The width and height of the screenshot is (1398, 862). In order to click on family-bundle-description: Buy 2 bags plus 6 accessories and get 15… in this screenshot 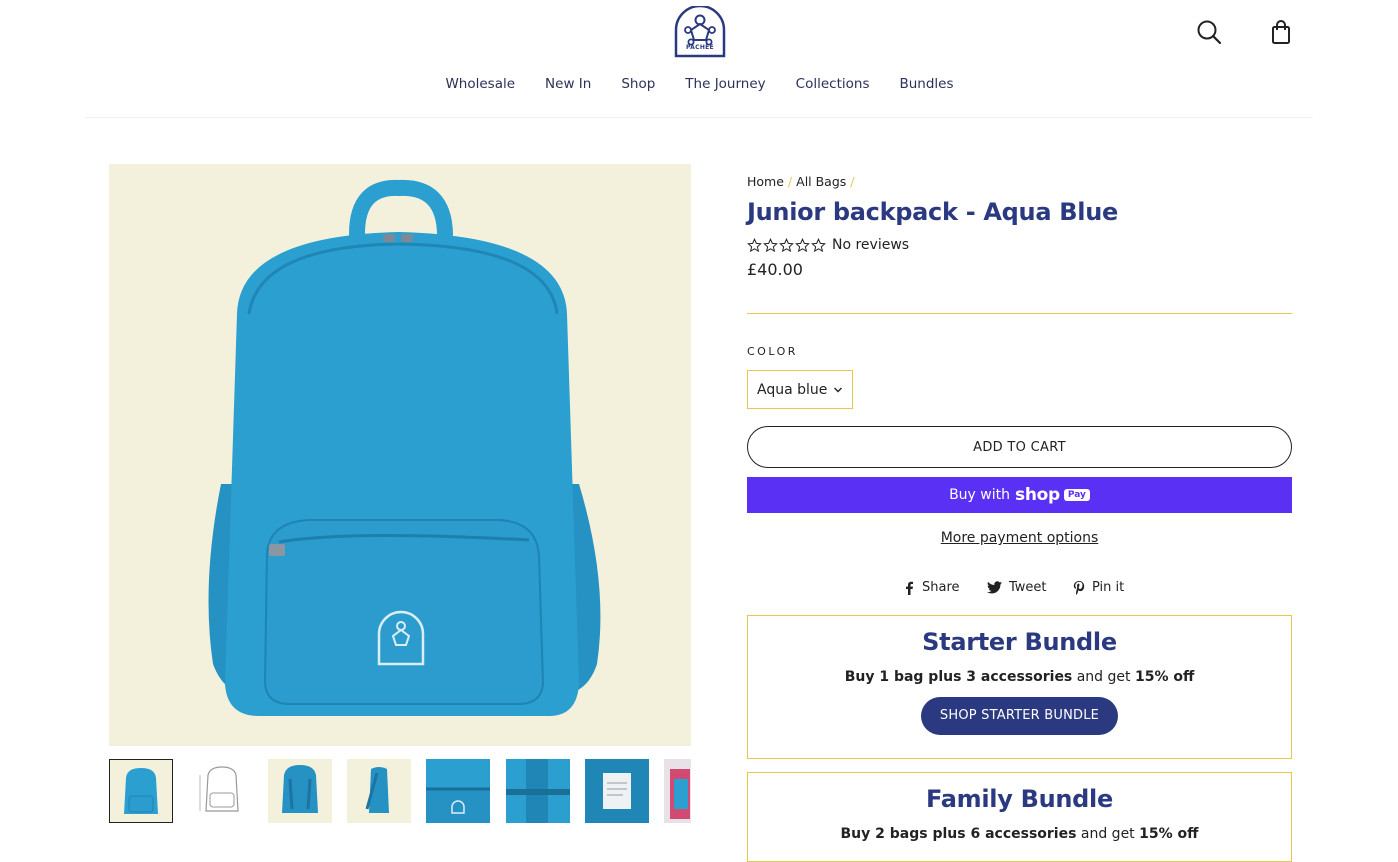, I will do `click(1019, 834)`.